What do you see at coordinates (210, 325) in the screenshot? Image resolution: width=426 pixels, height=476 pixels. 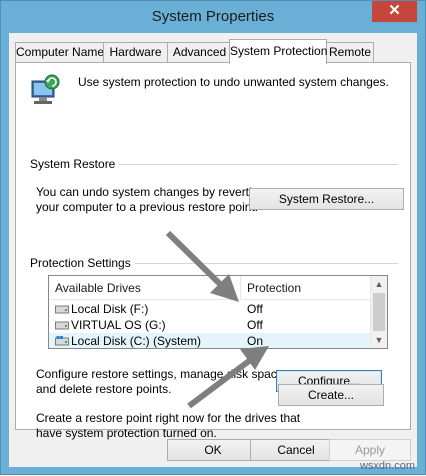 I see `drive-row: VIRTUAL OS (G:) Off` at bounding box center [210, 325].